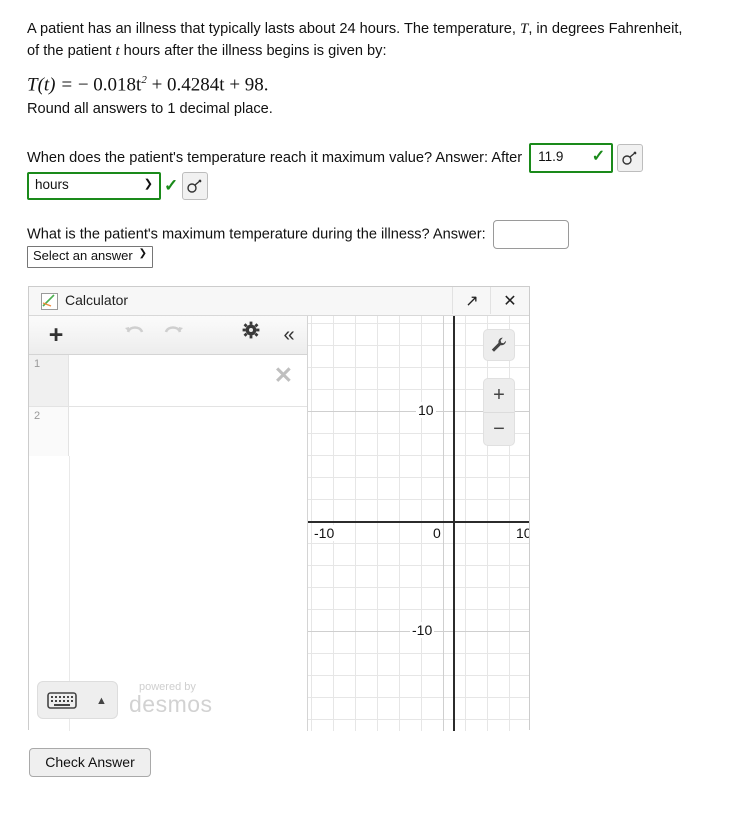 This screenshot has height=832, width=735. I want to click on question-1-answer-input: 11.9 ✓, so click(571, 158).